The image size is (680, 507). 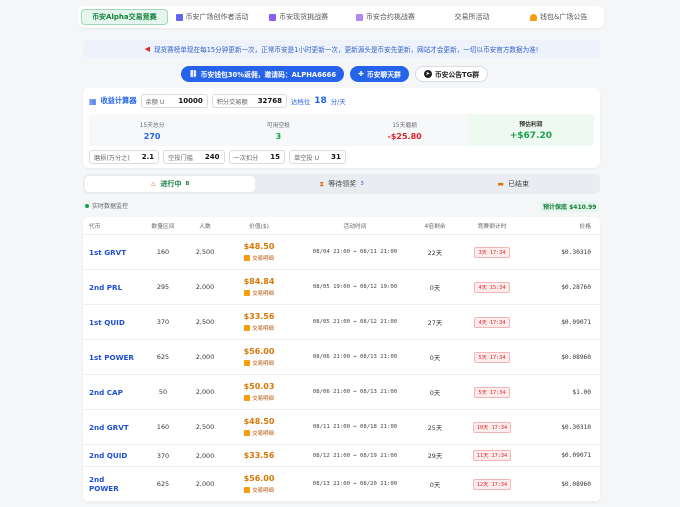 What do you see at coordinates (576, 484) in the screenshot?
I see `price-cell: $0.08960` at bounding box center [576, 484].